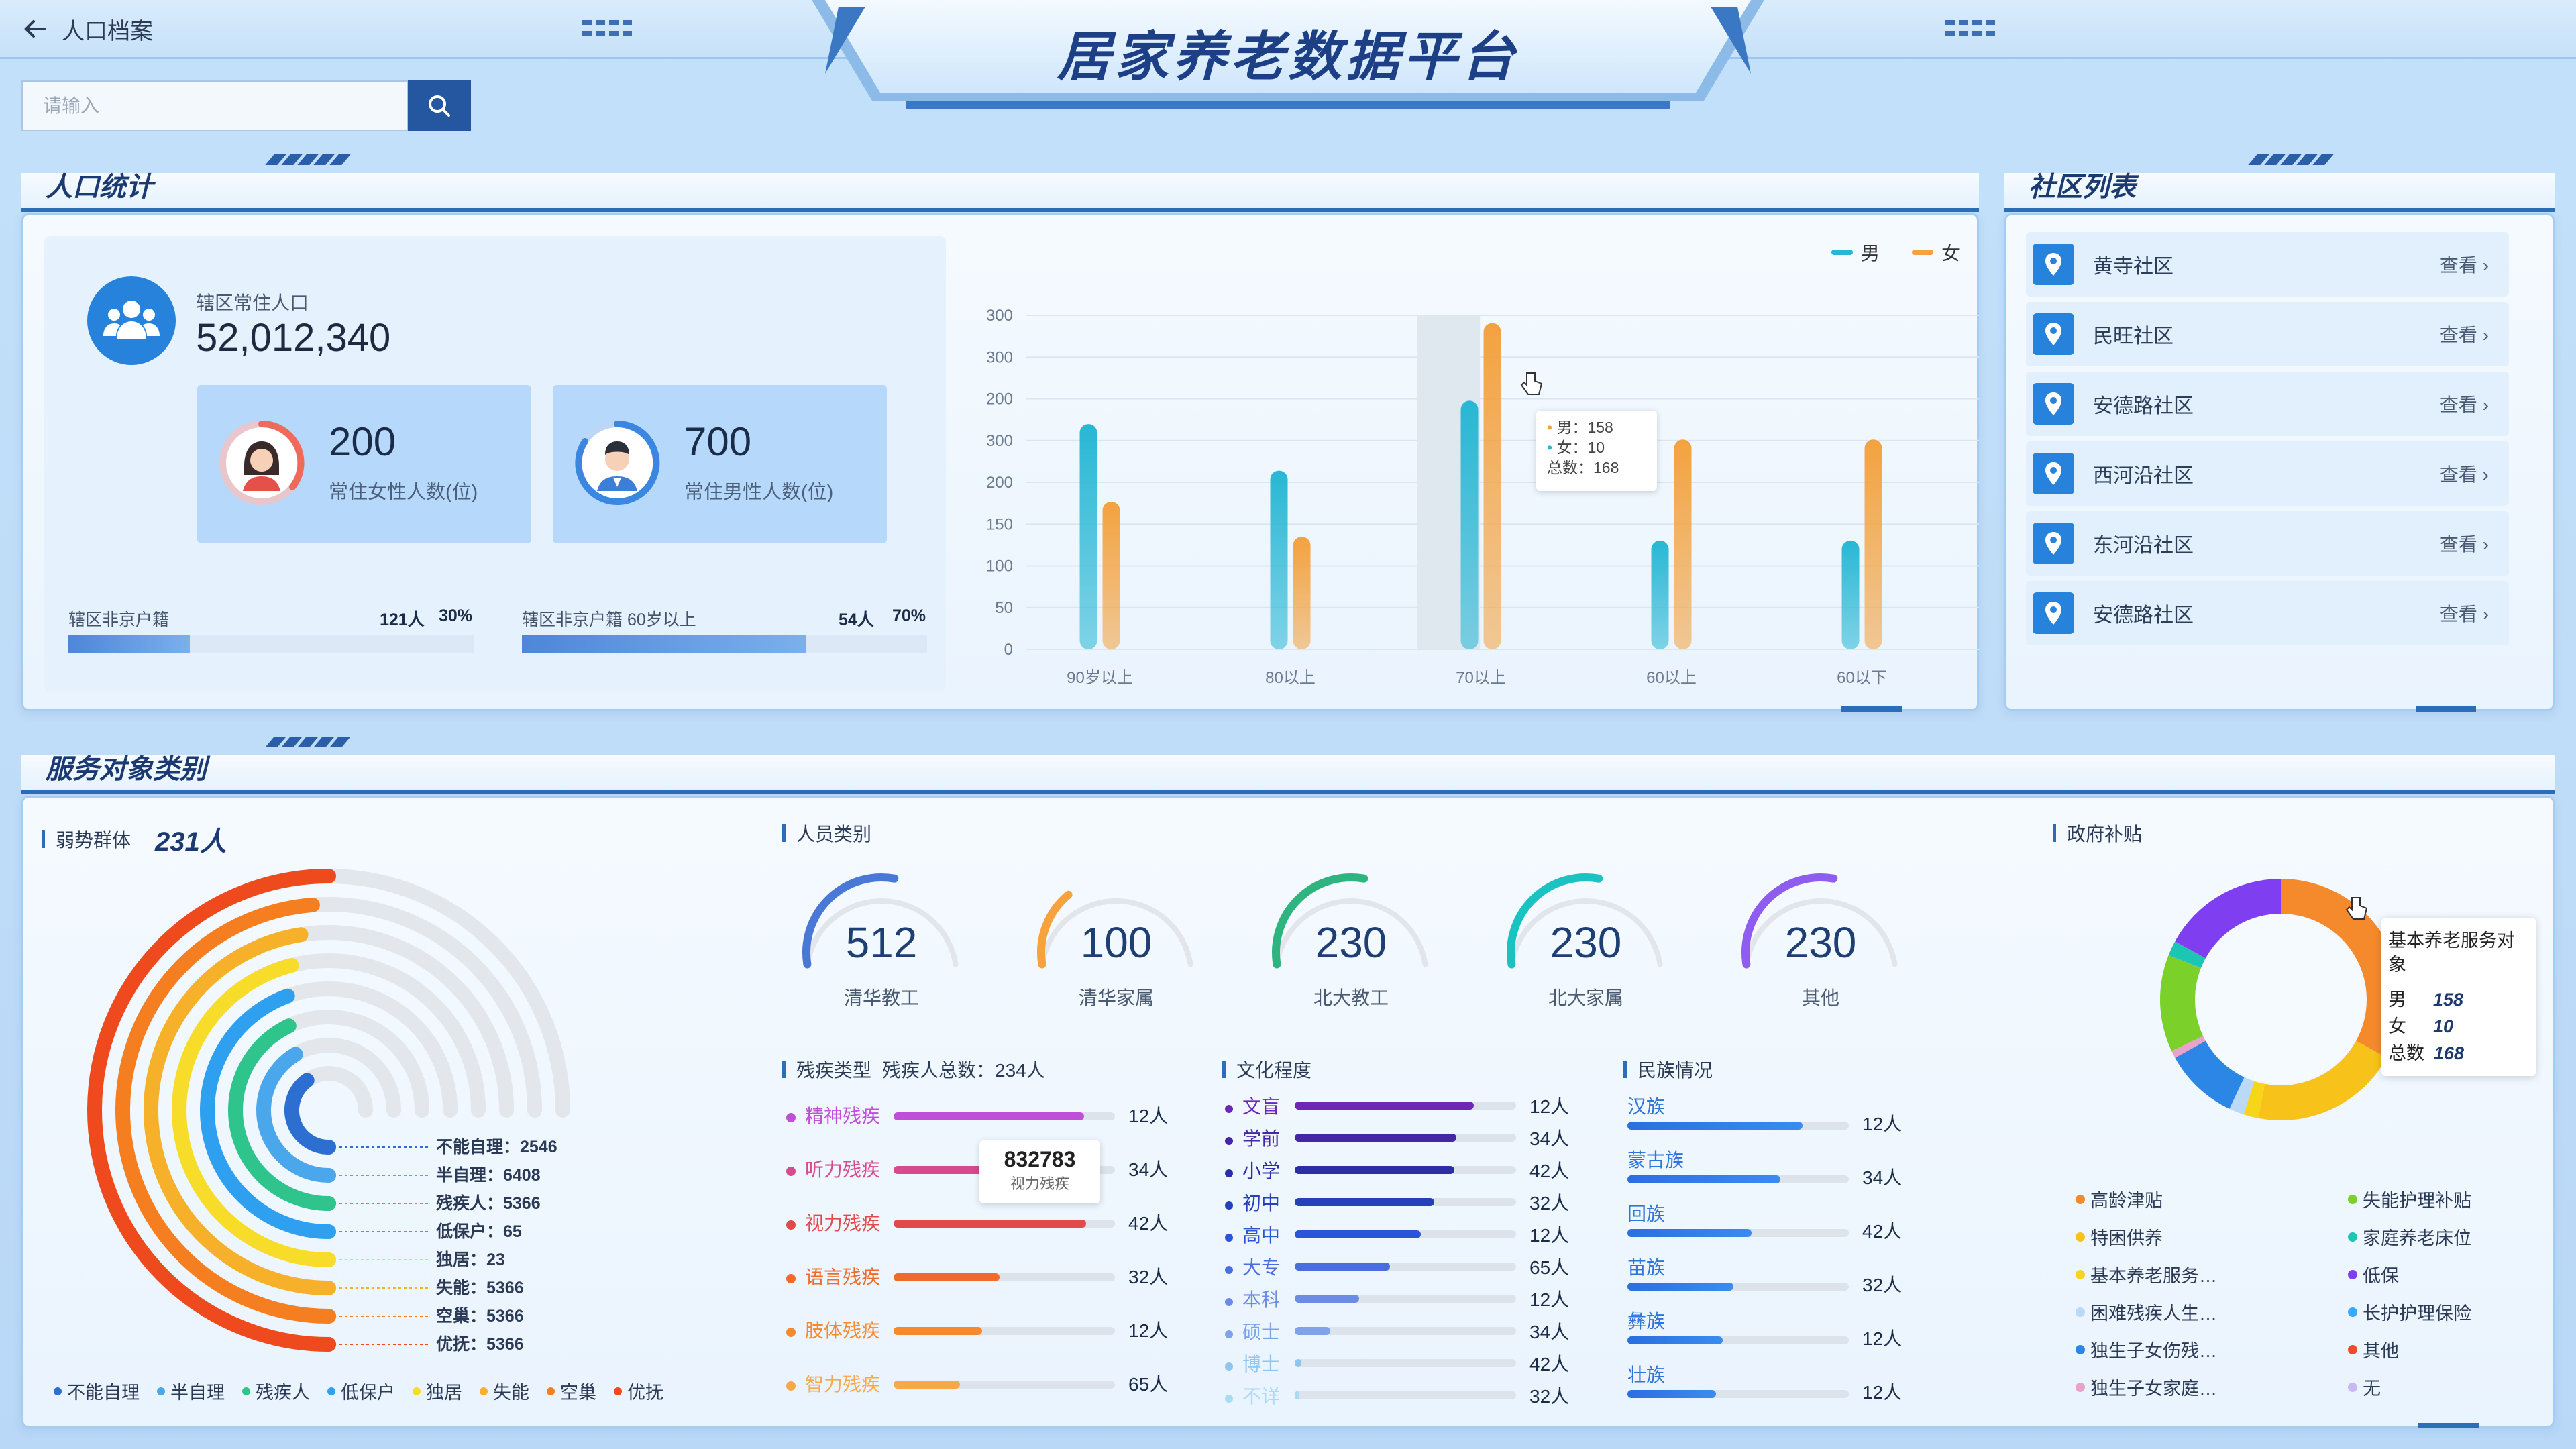 The image size is (2576, 1449). Describe the element at coordinates (1148, 1277) in the screenshot. I see `disability-value: 32人` at that location.